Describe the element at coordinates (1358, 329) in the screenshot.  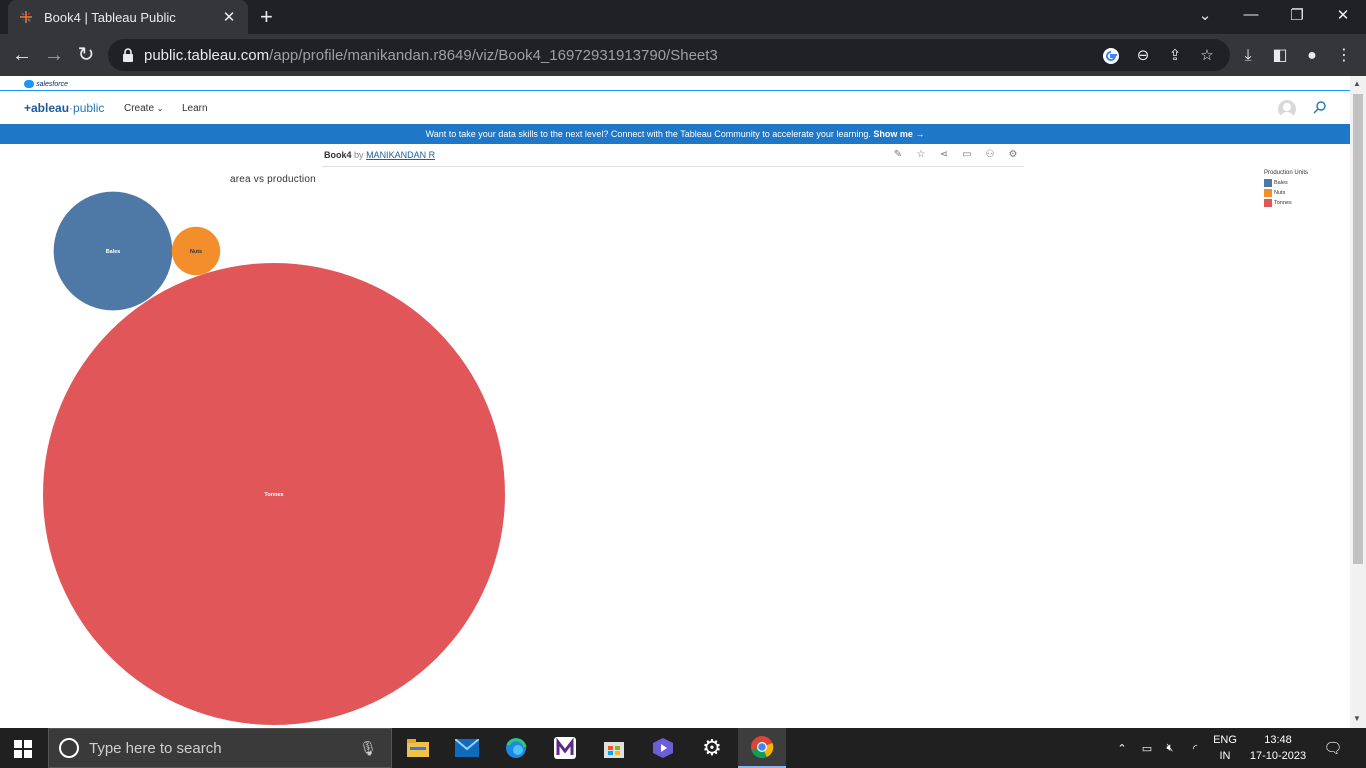
I see `scroll-thumb` at that location.